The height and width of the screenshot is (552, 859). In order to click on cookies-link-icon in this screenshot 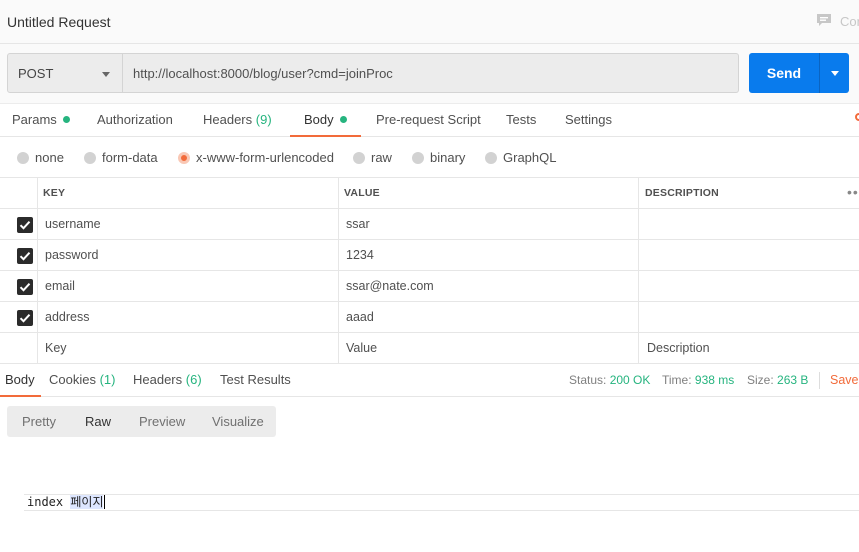, I will do `click(857, 117)`.